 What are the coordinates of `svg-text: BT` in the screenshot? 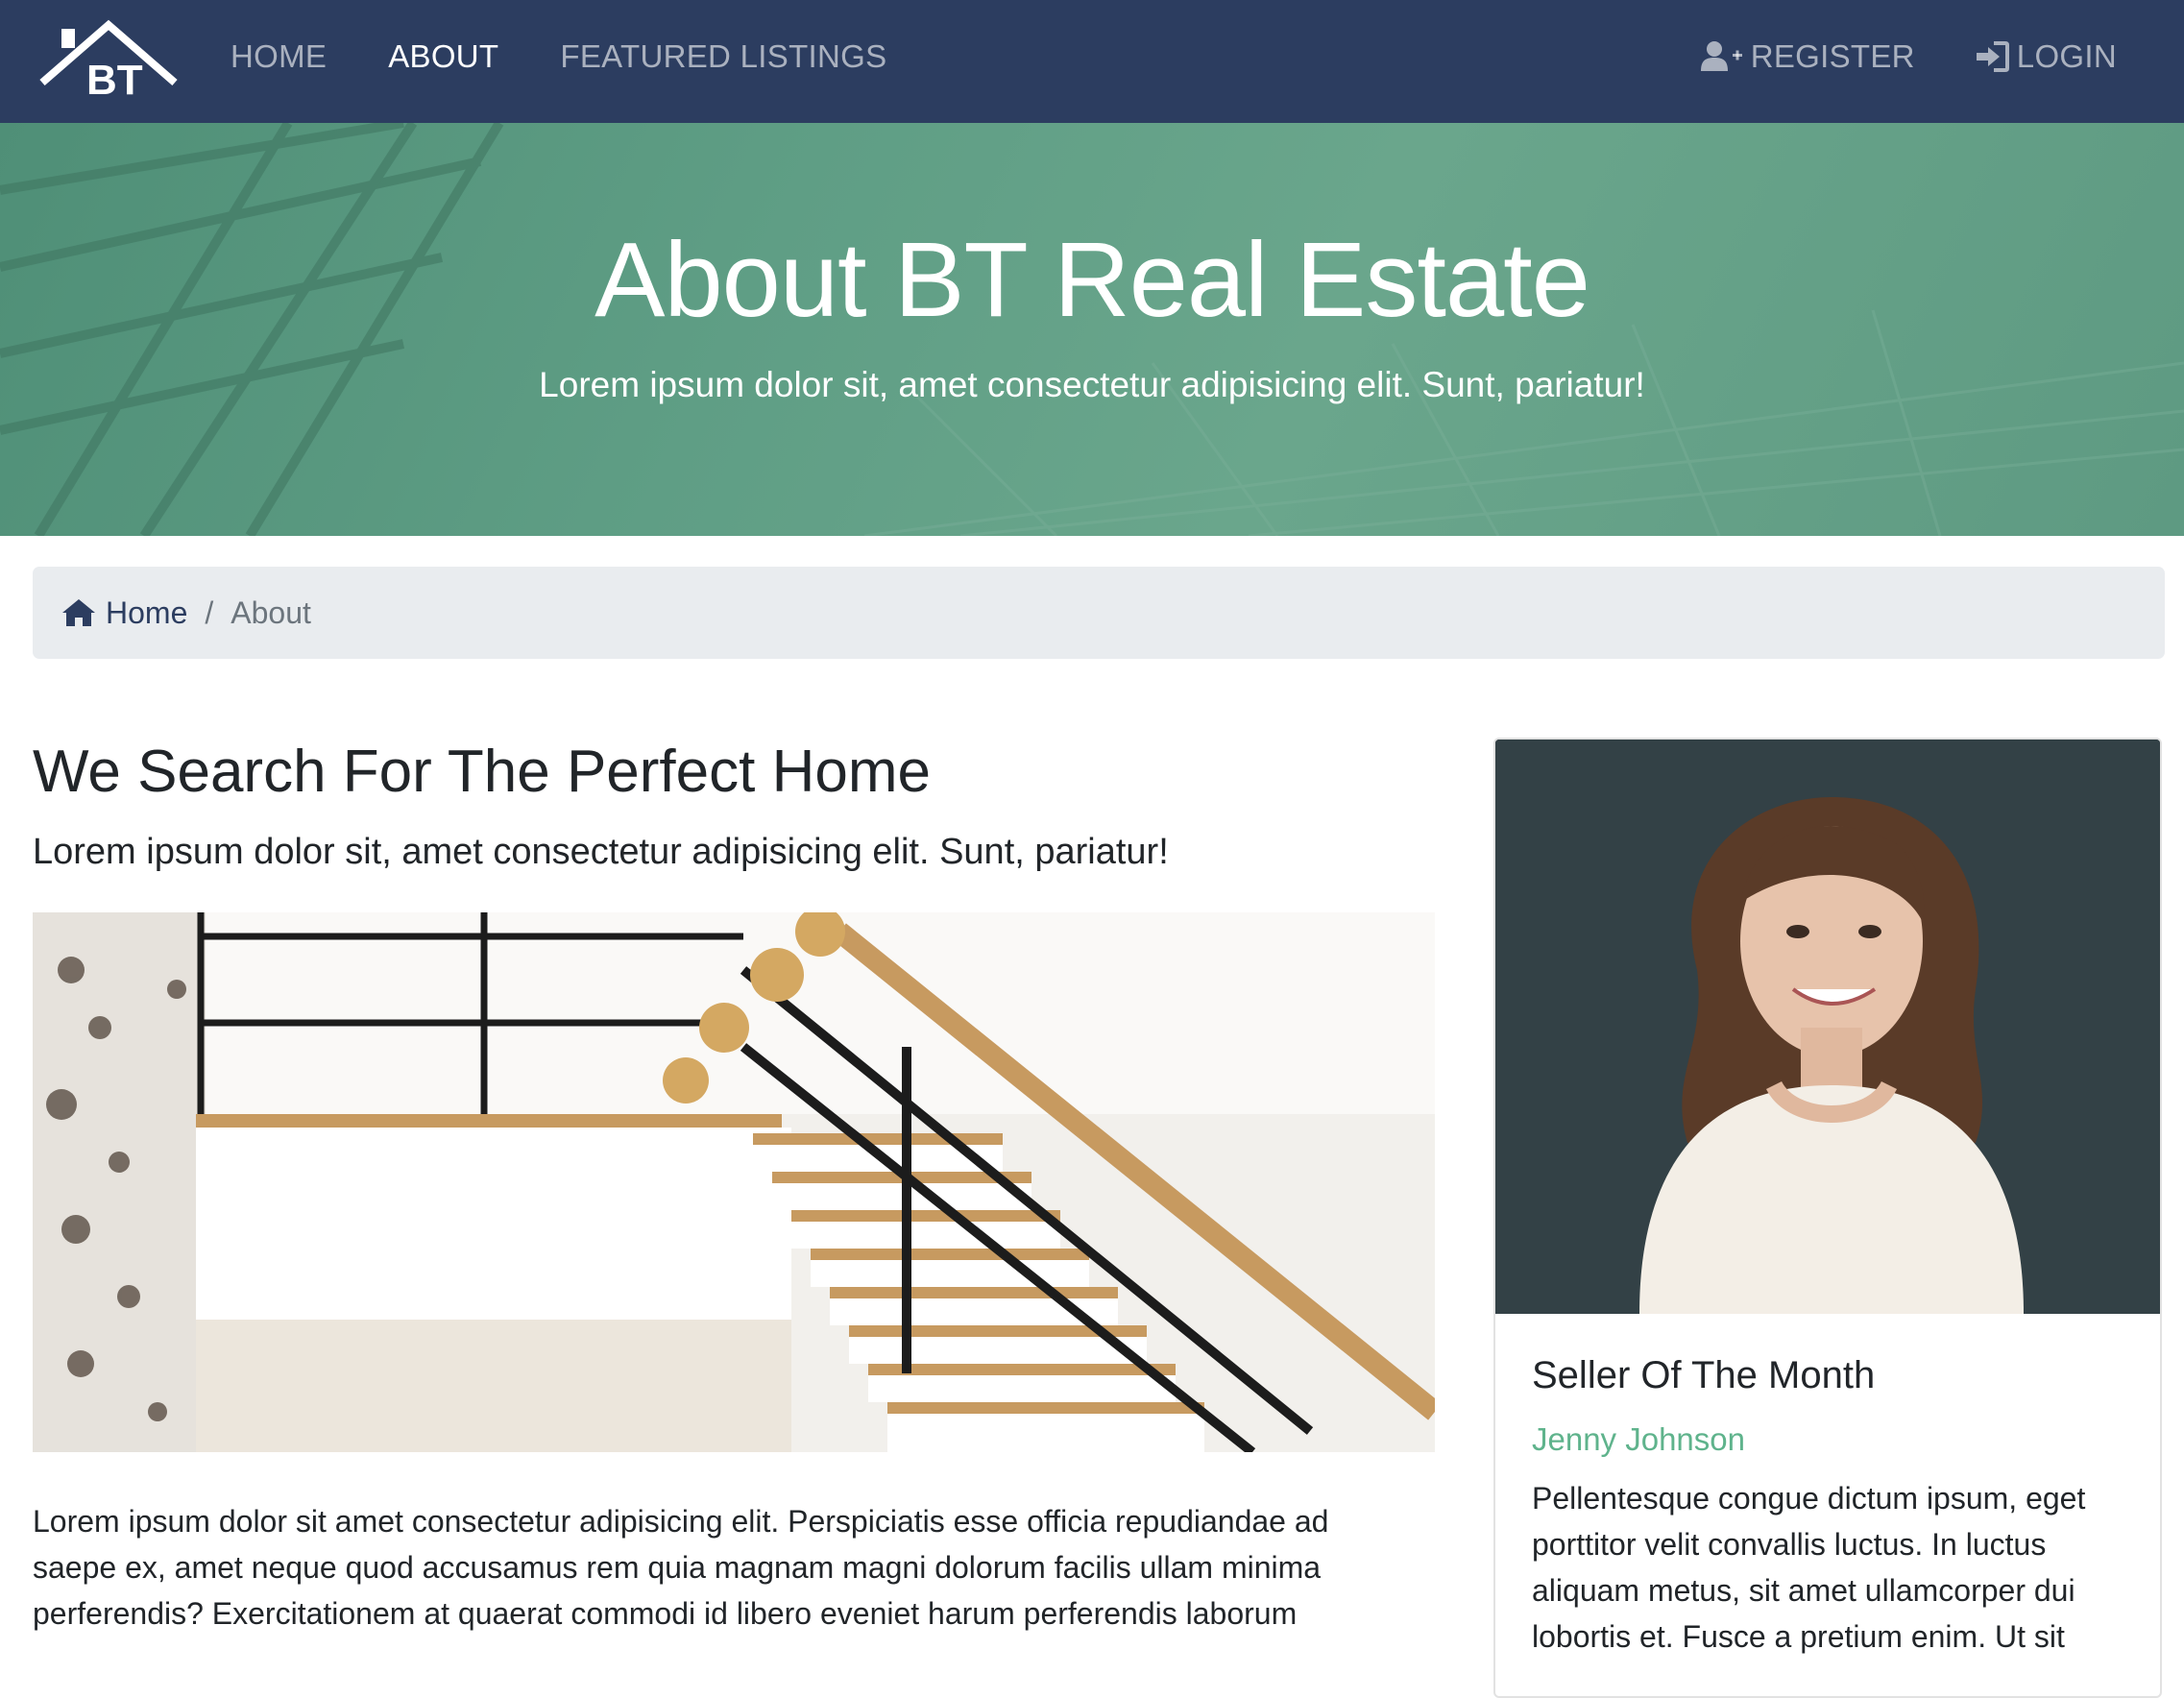 It's located at (114, 79).